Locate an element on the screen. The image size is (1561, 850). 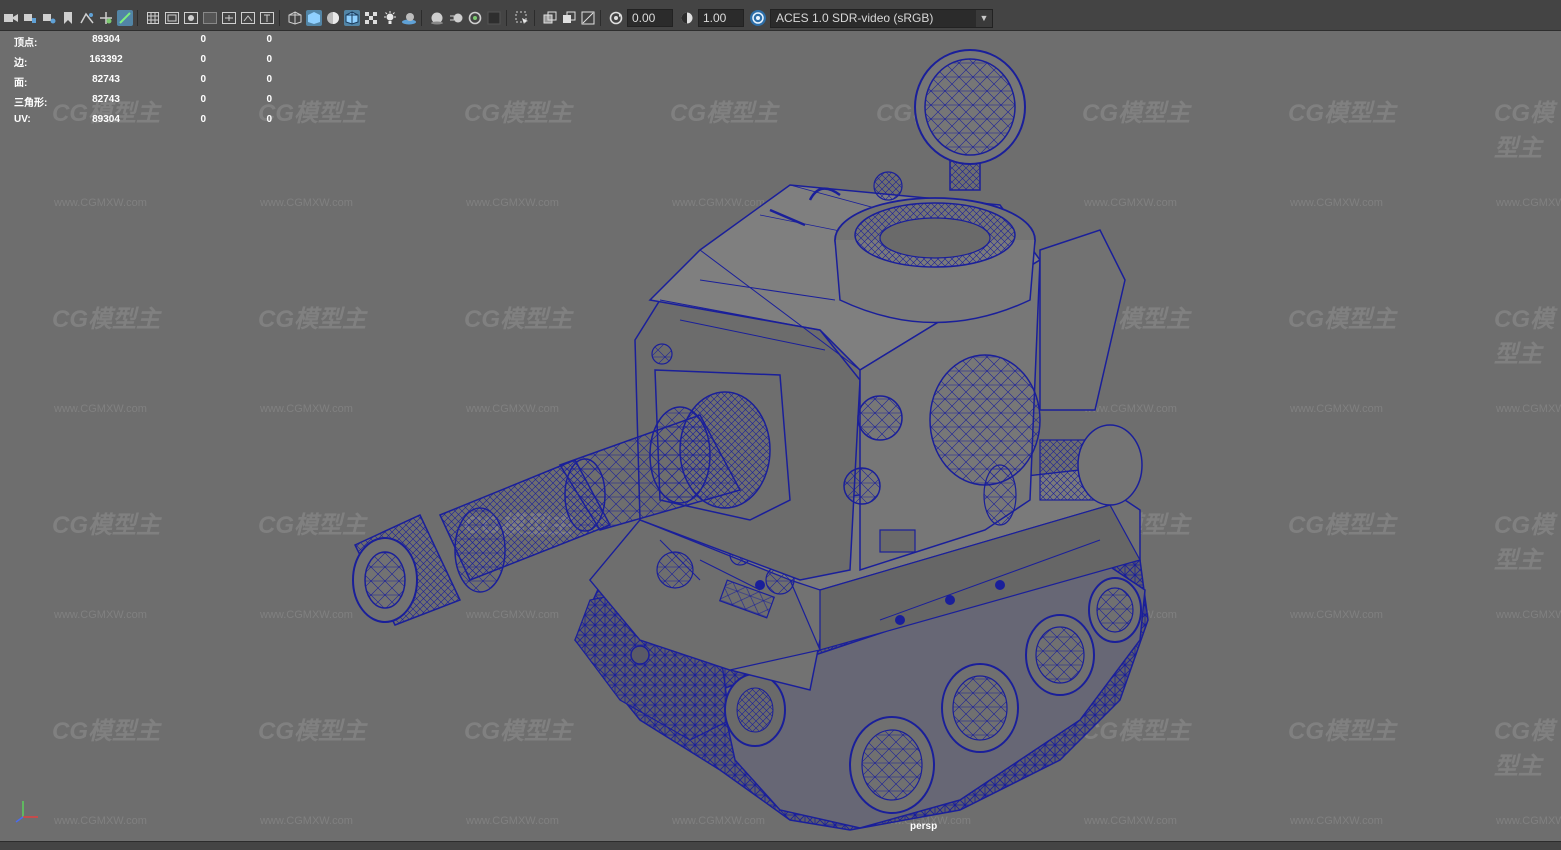
camera-attributes-icon is located at coordinates (49, 18).